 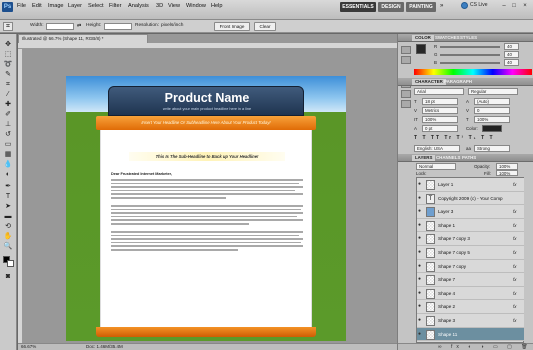 I want to click on layer-row: ● Shape 1 fx, so click(x=470, y=225).